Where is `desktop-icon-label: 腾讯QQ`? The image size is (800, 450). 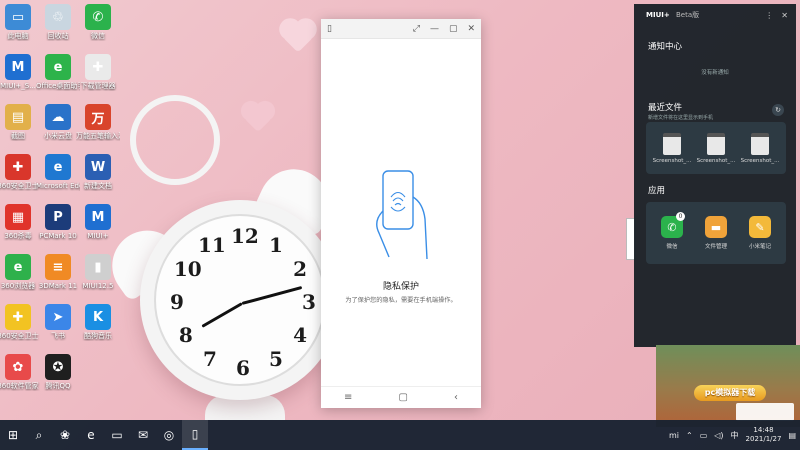 desktop-icon-label: 腾讯QQ is located at coordinates (58, 386).